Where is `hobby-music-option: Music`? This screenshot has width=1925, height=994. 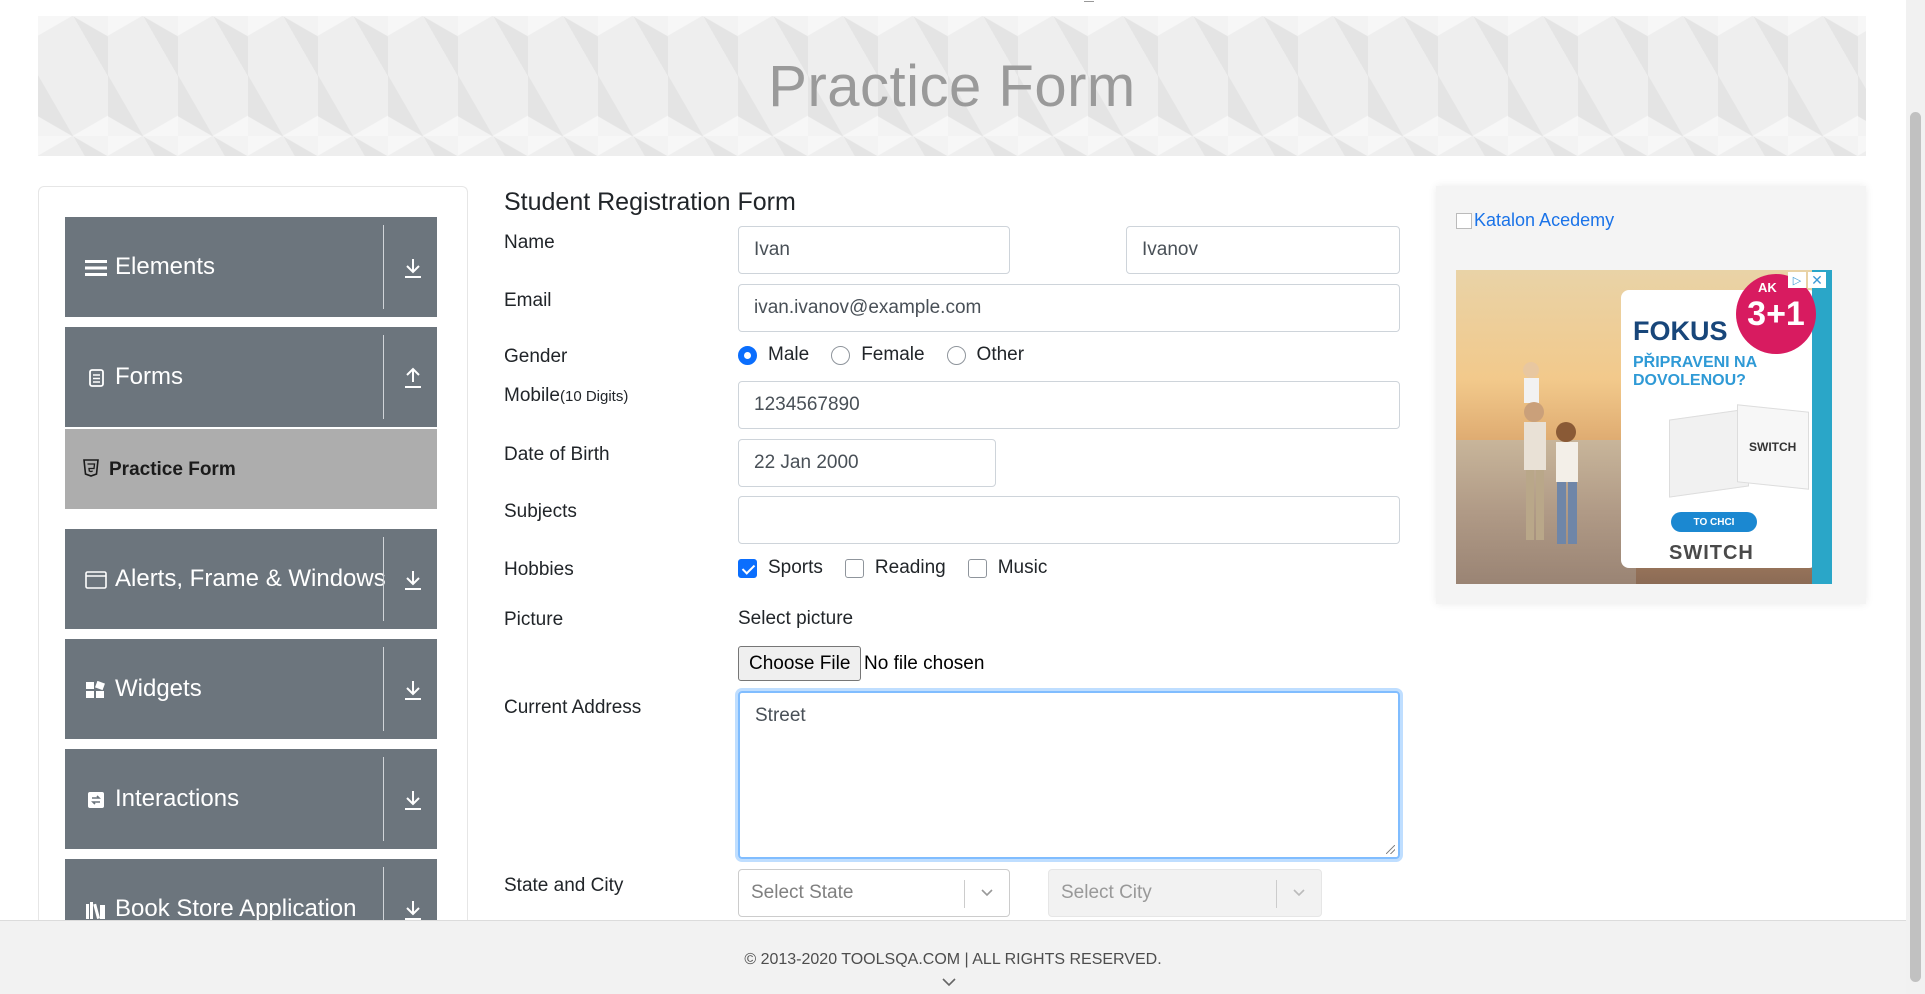
hobby-music-option: Music is located at coordinates (1007, 568).